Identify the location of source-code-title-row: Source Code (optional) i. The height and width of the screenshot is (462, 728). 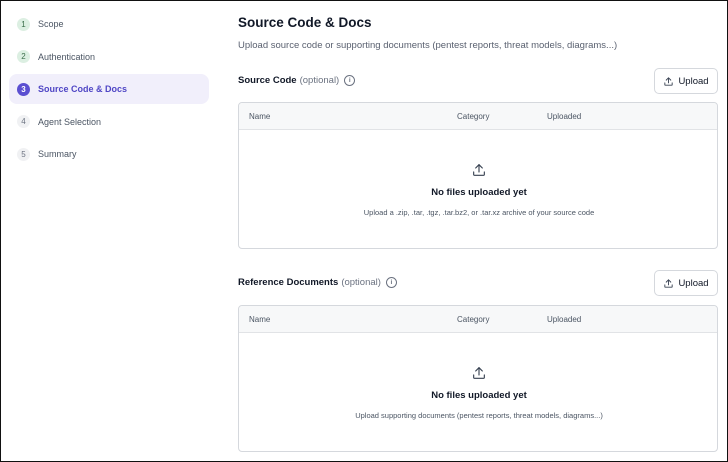
(297, 80).